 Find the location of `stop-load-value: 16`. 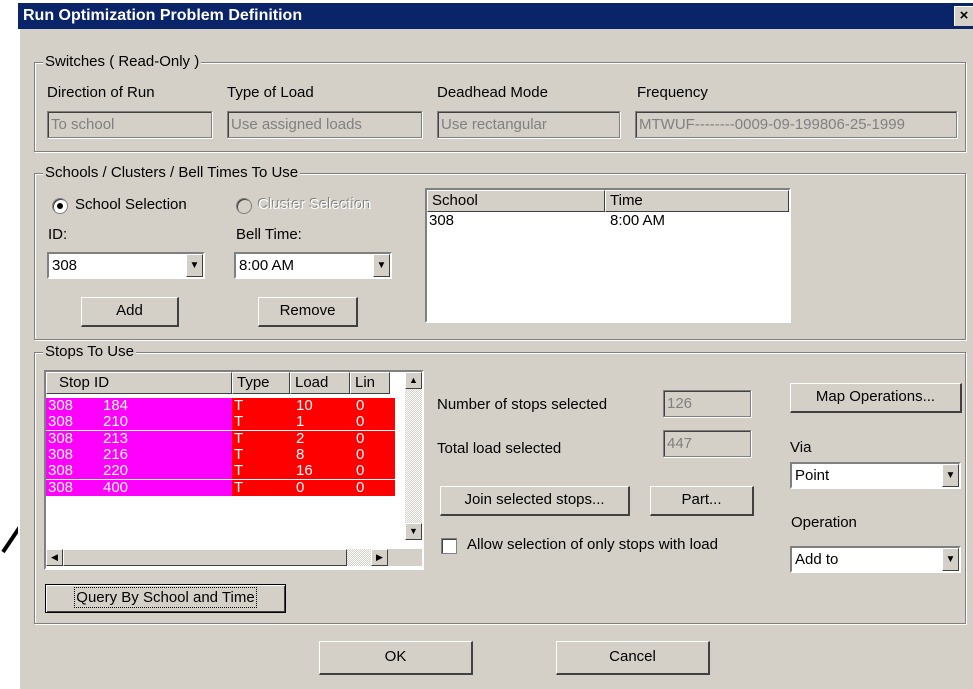

stop-load-value: 16 is located at coordinates (304, 471).